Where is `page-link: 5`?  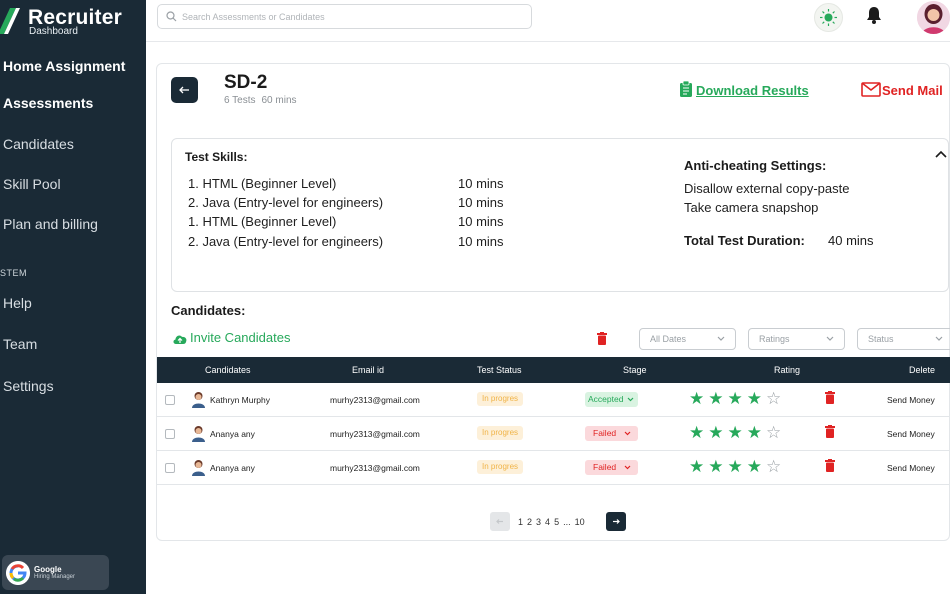
page-link: 5 is located at coordinates (556, 522).